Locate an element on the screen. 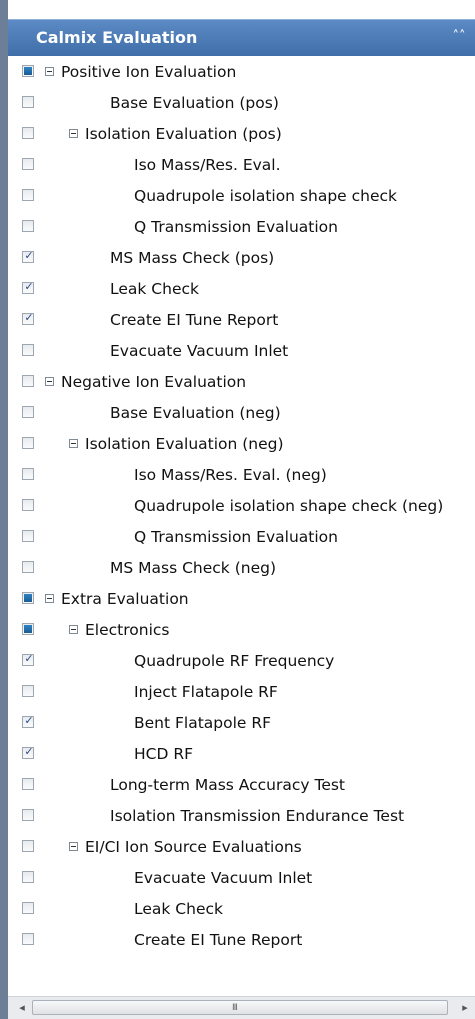  tree-item: Negative Ion Evaluation is located at coordinates (241, 382).